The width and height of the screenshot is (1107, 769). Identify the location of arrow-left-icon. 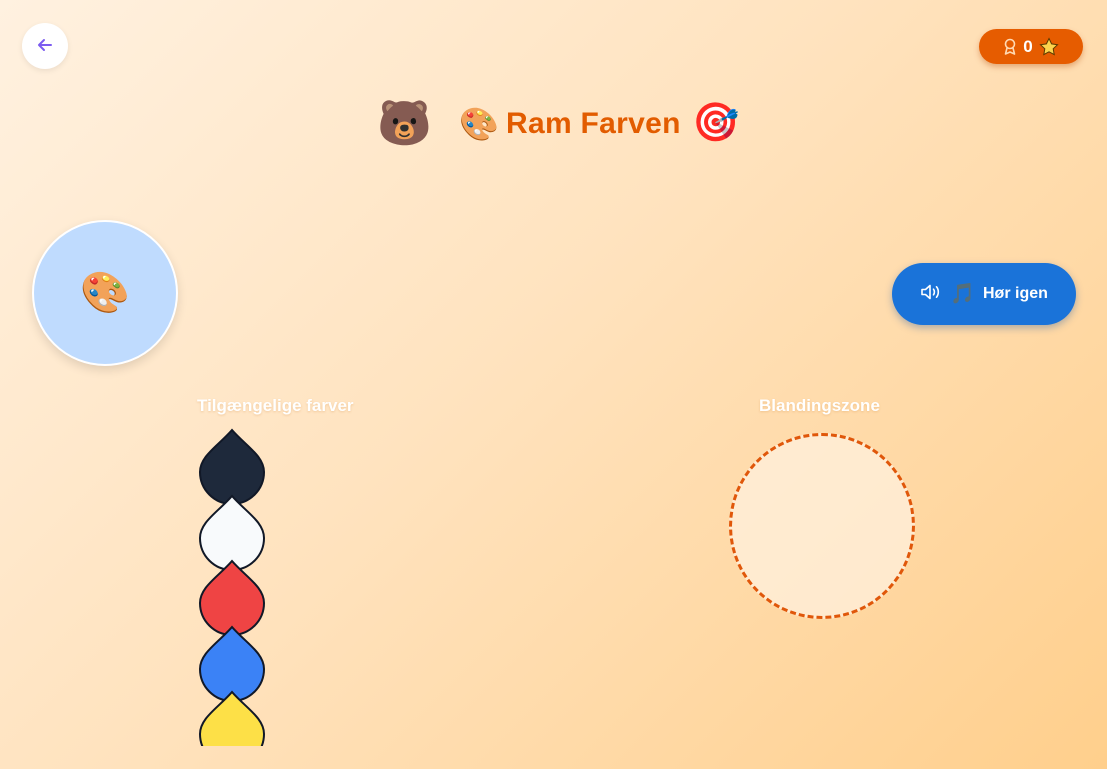
(45, 46).